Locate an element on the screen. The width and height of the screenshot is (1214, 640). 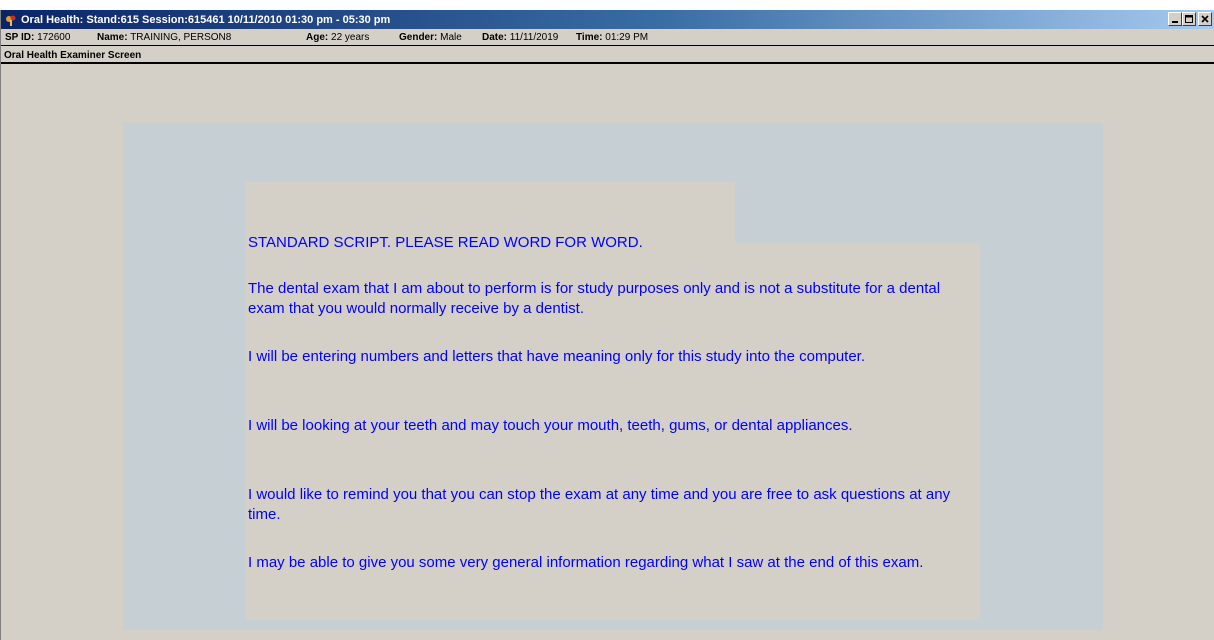
exam-date: Date: 11/11/2019 is located at coordinates (520, 37).